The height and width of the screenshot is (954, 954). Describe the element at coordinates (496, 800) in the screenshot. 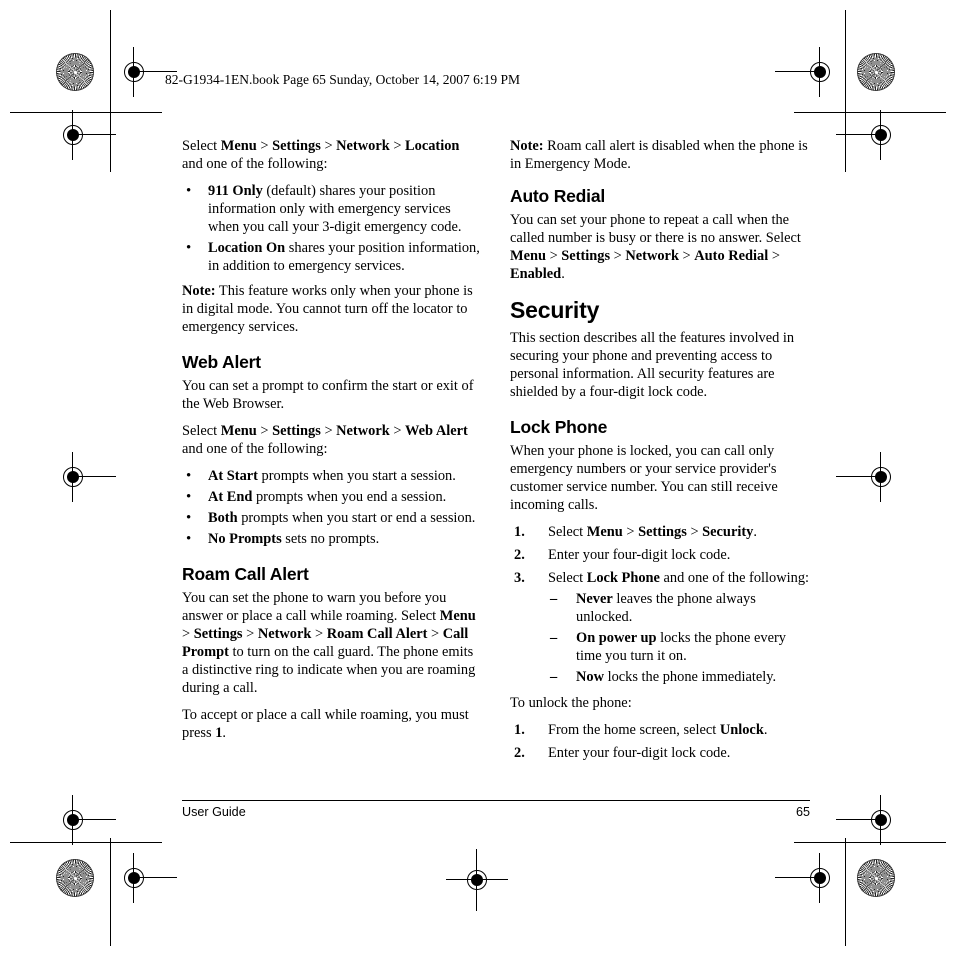

I see `footer-rule` at that location.